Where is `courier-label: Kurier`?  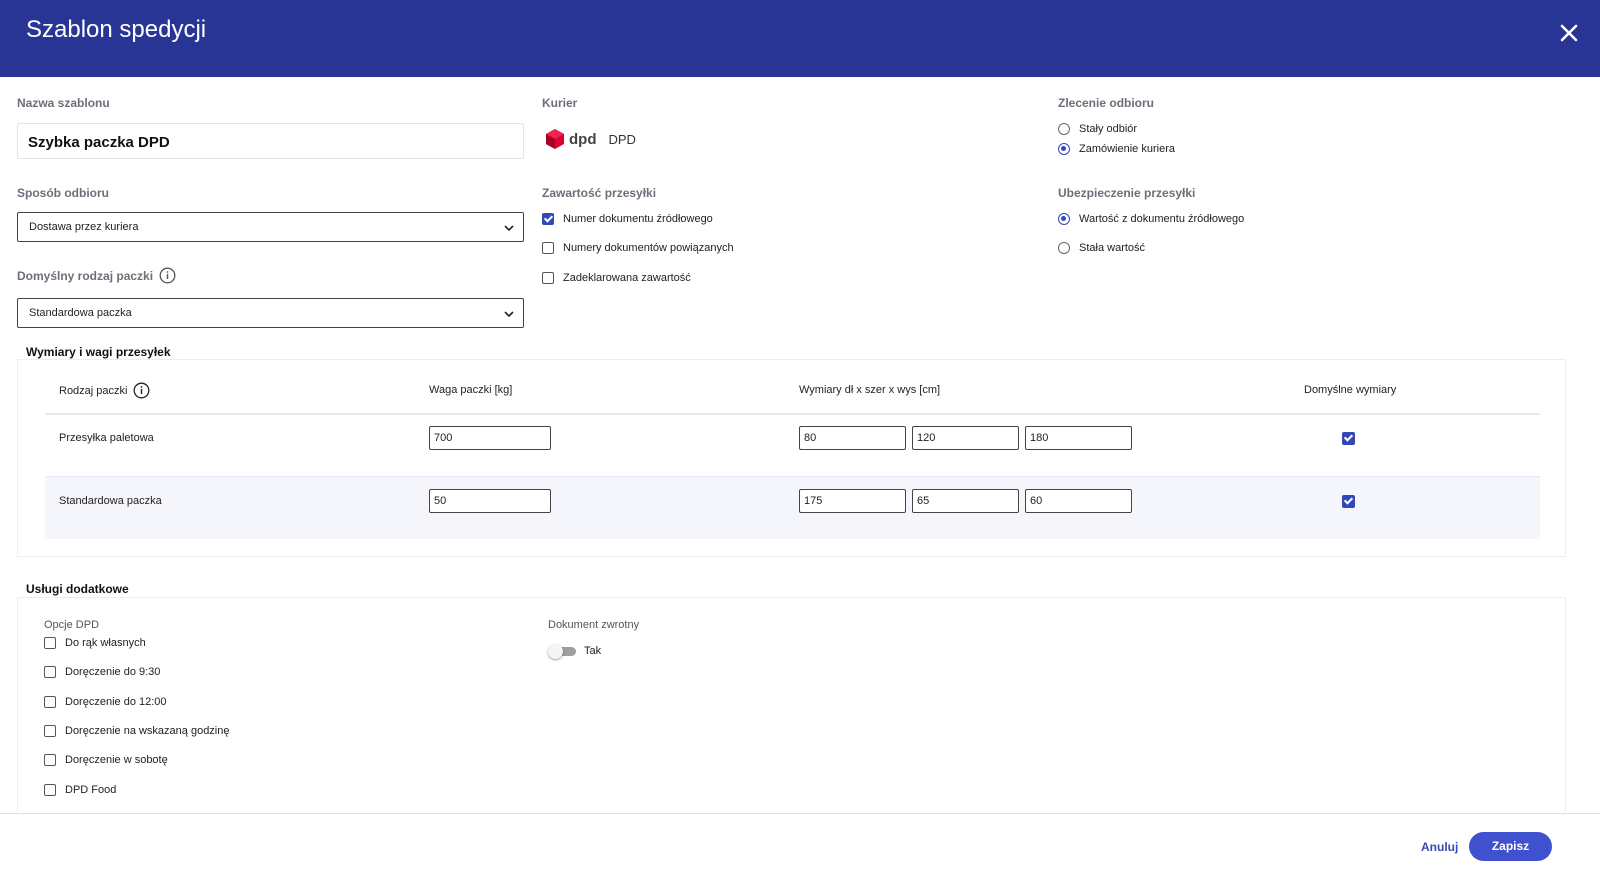 courier-label: Kurier is located at coordinates (560, 103).